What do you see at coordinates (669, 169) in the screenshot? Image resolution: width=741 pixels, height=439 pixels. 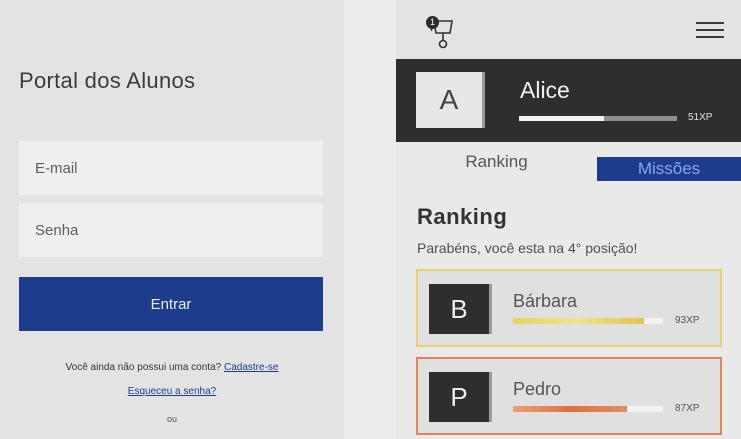 I see `tab-missions-label: Missões` at bounding box center [669, 169].